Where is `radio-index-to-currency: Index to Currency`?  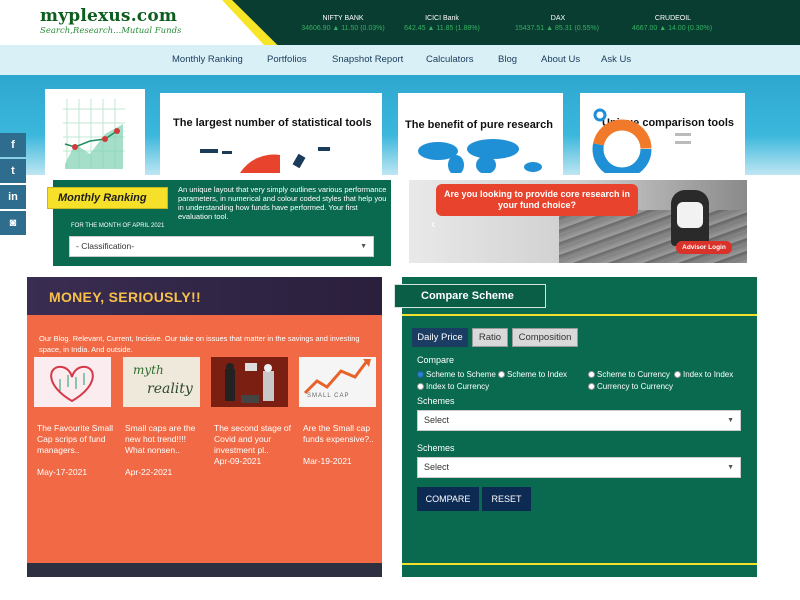 radio-index-to-currency: Index to Currency is located at coordinates (453, 386).